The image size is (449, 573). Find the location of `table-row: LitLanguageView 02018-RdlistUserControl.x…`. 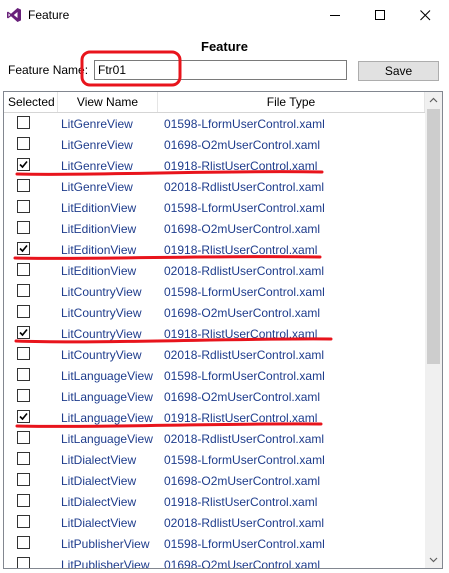

table-row: LitLanguageView 02018-RdlistUserControl.x… is located at coordinates (214, 438).